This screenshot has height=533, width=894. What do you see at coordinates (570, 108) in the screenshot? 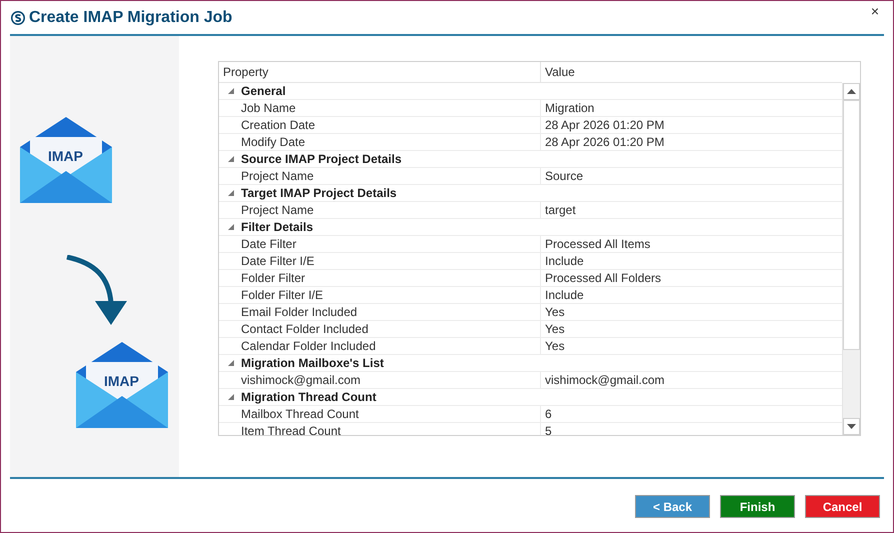
I see `value-cell-text: Migration` at bounding box center [570, 108].